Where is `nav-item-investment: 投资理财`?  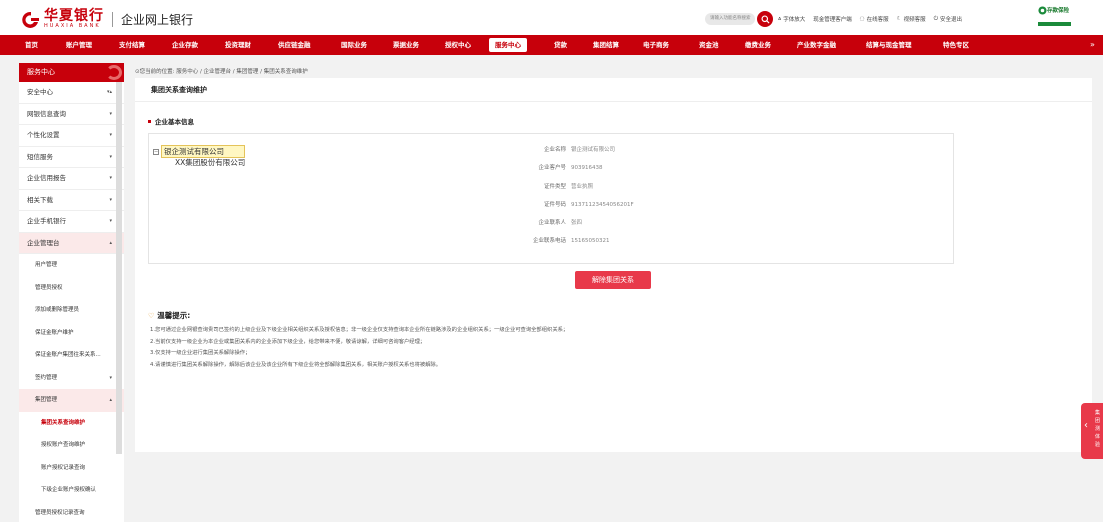
nav-item-investment: 投资理财 is located at coordinates (238, 45).